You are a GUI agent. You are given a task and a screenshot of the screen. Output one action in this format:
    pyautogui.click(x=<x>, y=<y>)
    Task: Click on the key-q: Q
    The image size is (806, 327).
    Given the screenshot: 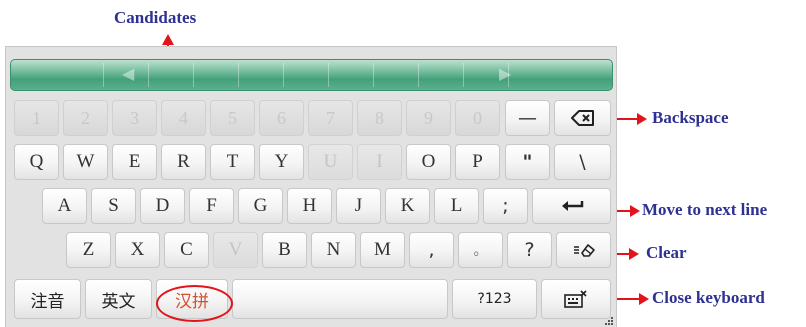 What is the action you would take?
    pyautogui.click(x=36, y=162)
    